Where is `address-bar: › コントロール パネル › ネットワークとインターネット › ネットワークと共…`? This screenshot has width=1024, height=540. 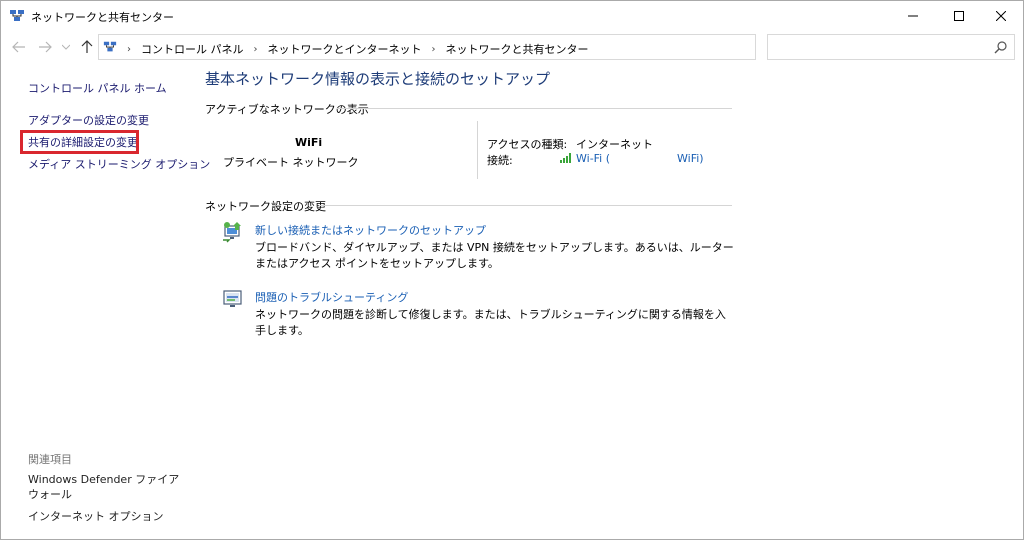
address-bar: › コントロール パネル › ネットワークとインターネット › ネットワークと共… is located at coordinates (471, 47).